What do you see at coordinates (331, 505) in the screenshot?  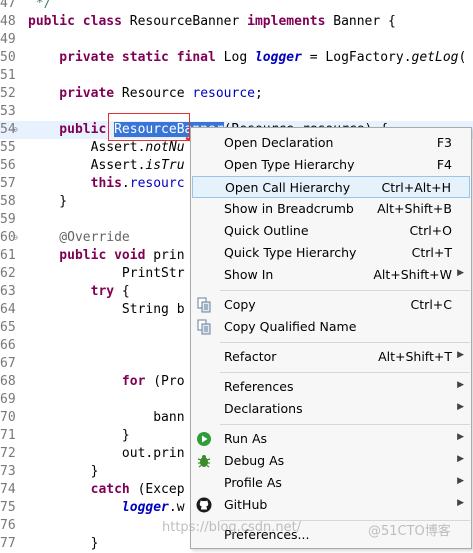 I see `menu-item-github: GitHub ▶` at bounding box center [331, 505].